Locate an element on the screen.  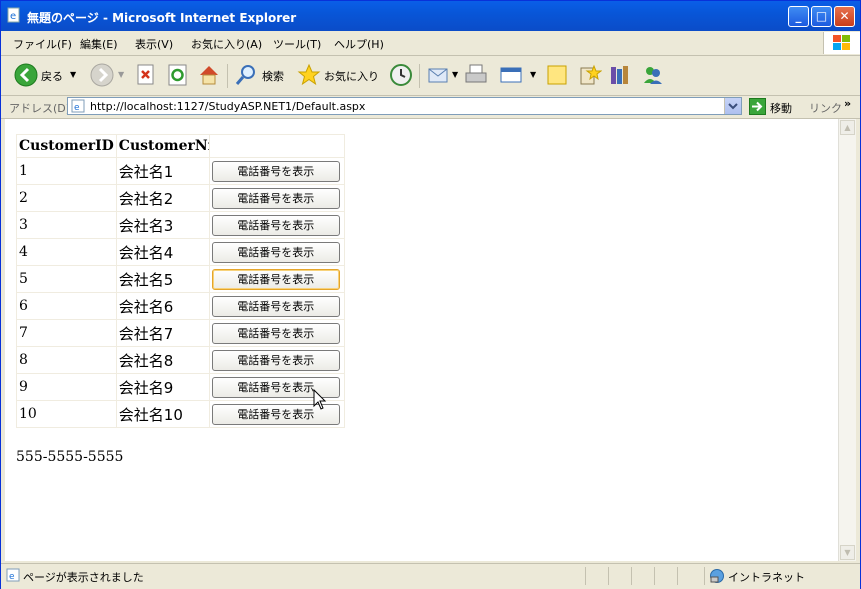
status-text: ページが表示されました is located at coordinates (83, 577).